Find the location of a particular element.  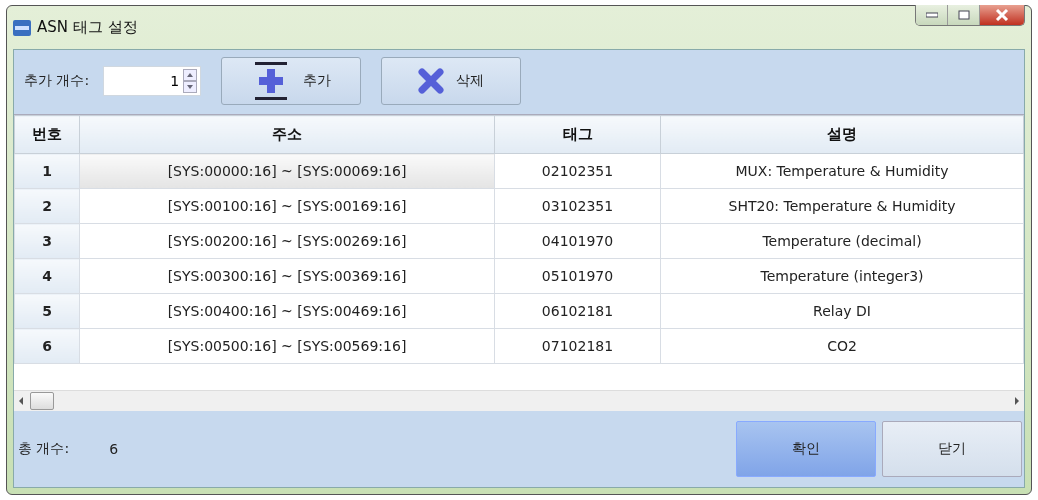

delete-icon is located at coordinates (431, 81).